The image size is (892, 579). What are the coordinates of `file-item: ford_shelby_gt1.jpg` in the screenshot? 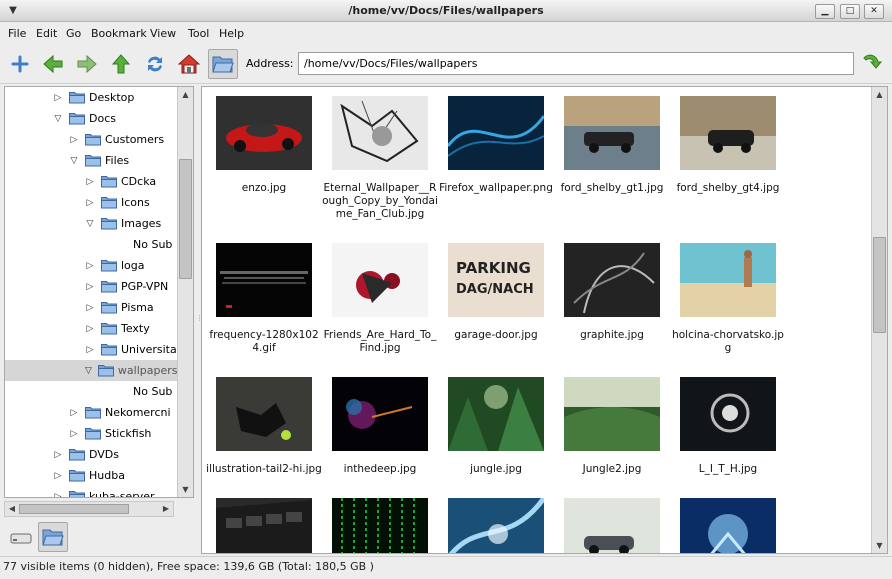 It's located at (612, 145).